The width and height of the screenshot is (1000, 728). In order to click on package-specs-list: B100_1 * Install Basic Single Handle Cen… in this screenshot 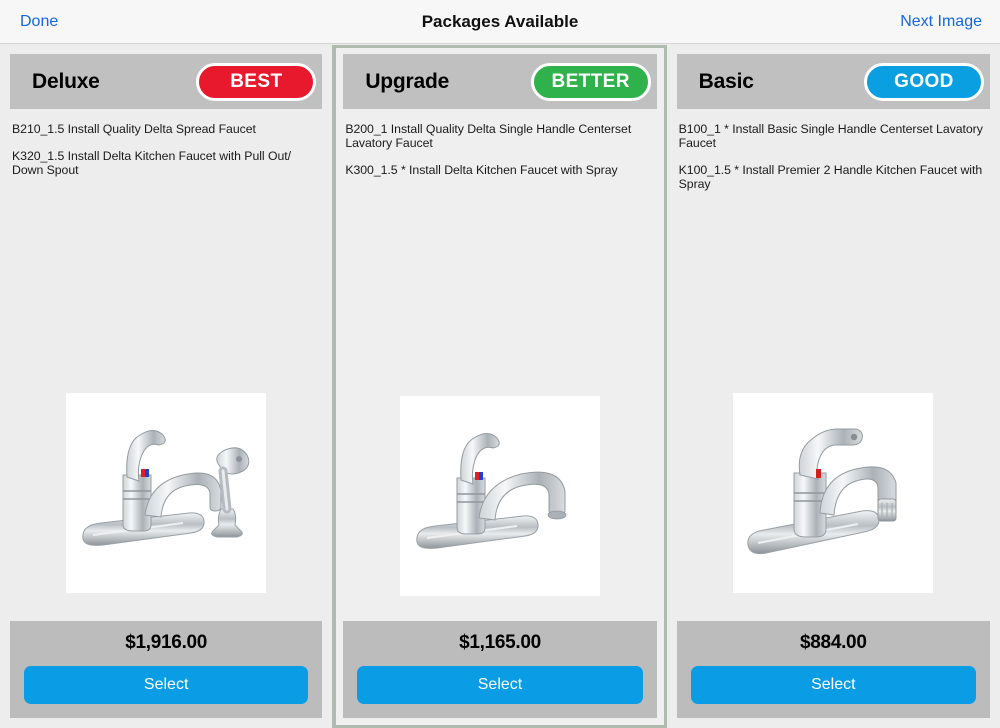, I will do `click(833, 150)`.